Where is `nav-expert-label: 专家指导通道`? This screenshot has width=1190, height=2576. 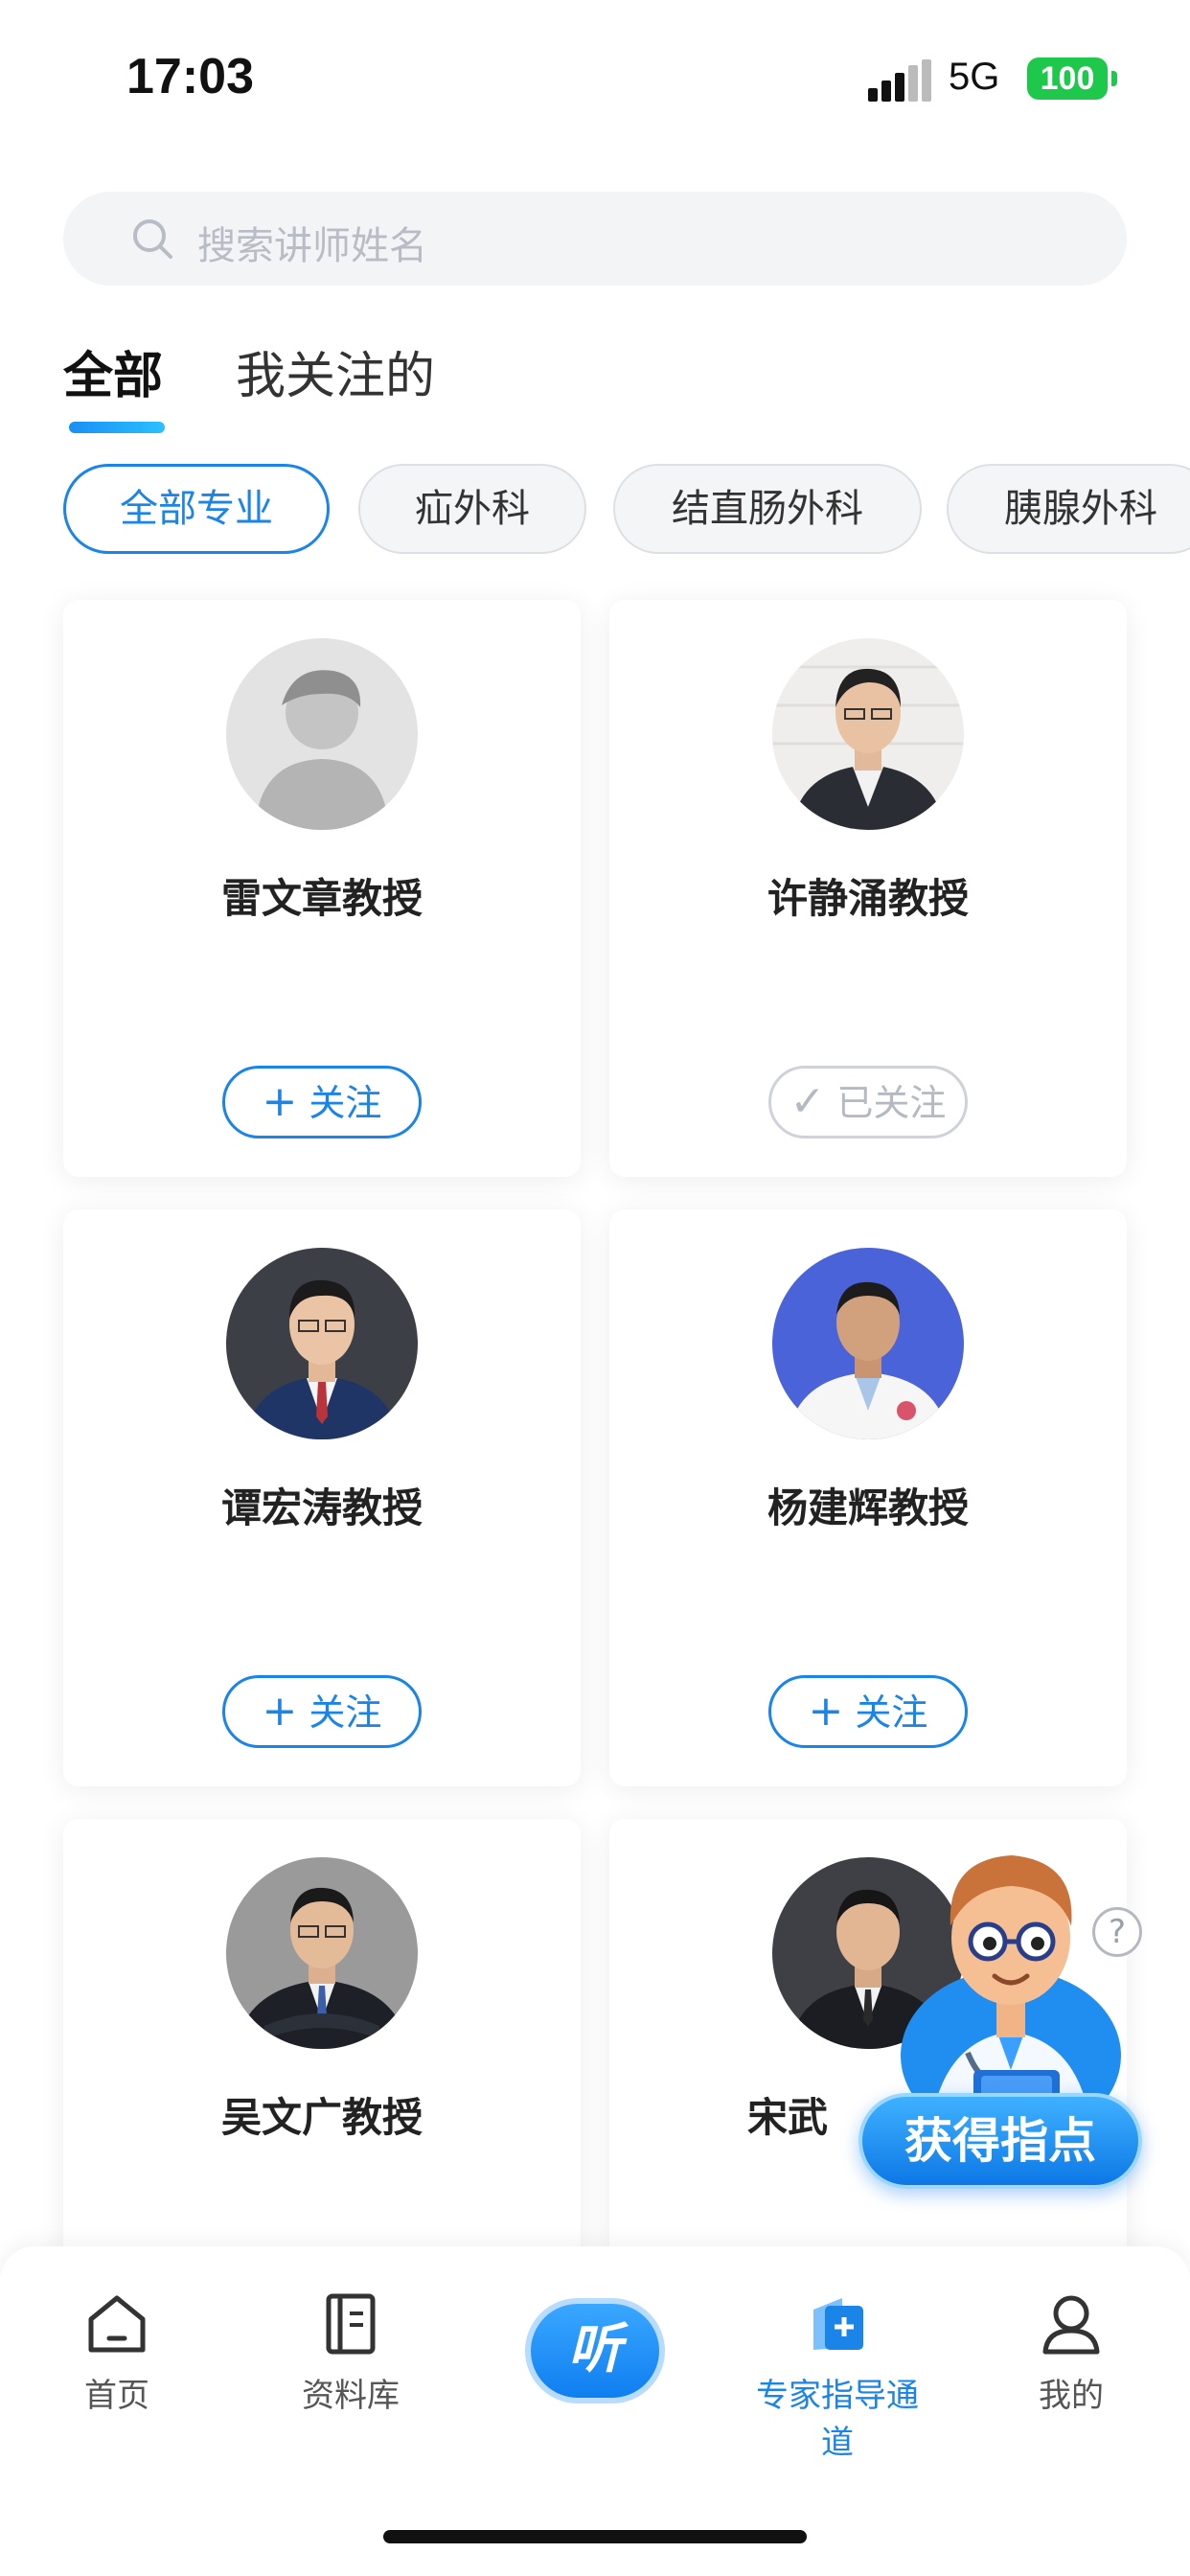
nav-expert-label: 专家指导通道 is located at coordinates (838, 2419).